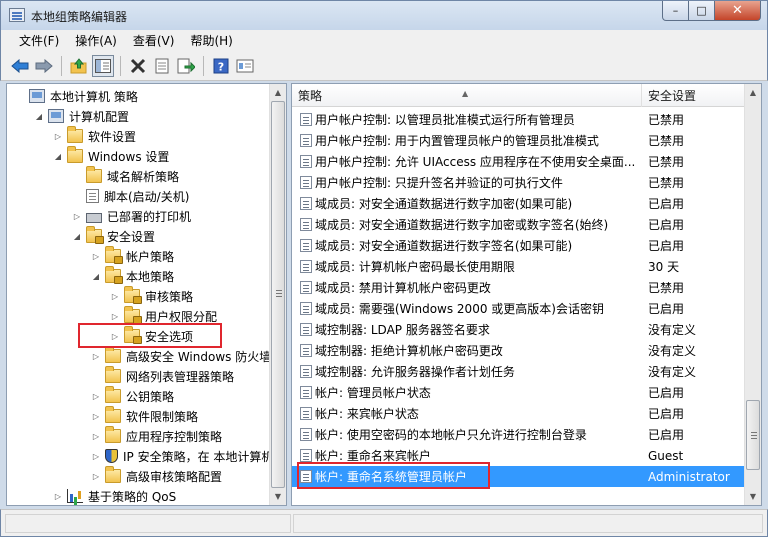 This screenshot has width=768, height=537. I want to click on tree-node: ▷ 软件设置, so click(94, 136).